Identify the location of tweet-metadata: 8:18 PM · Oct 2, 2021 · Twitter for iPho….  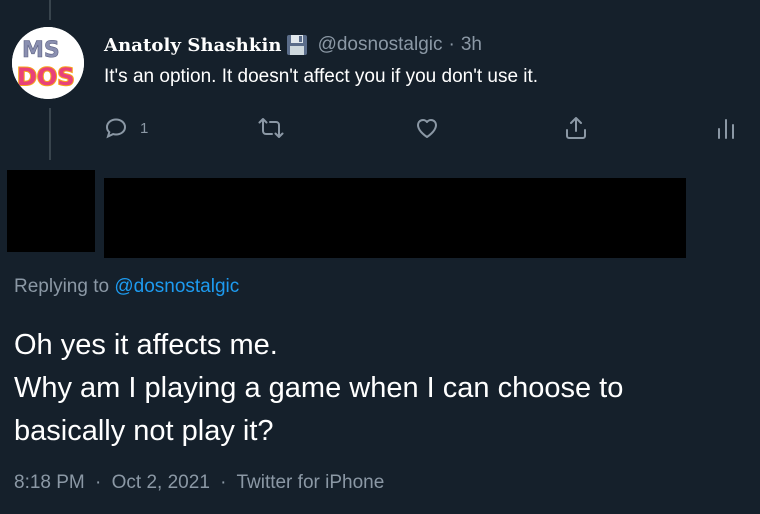
(199, 483).